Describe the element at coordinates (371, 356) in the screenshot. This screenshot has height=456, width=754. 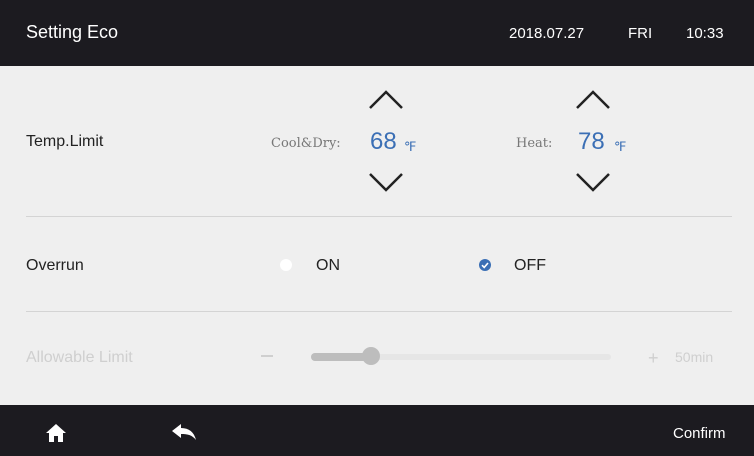
I see `slider-thumb` at that location.